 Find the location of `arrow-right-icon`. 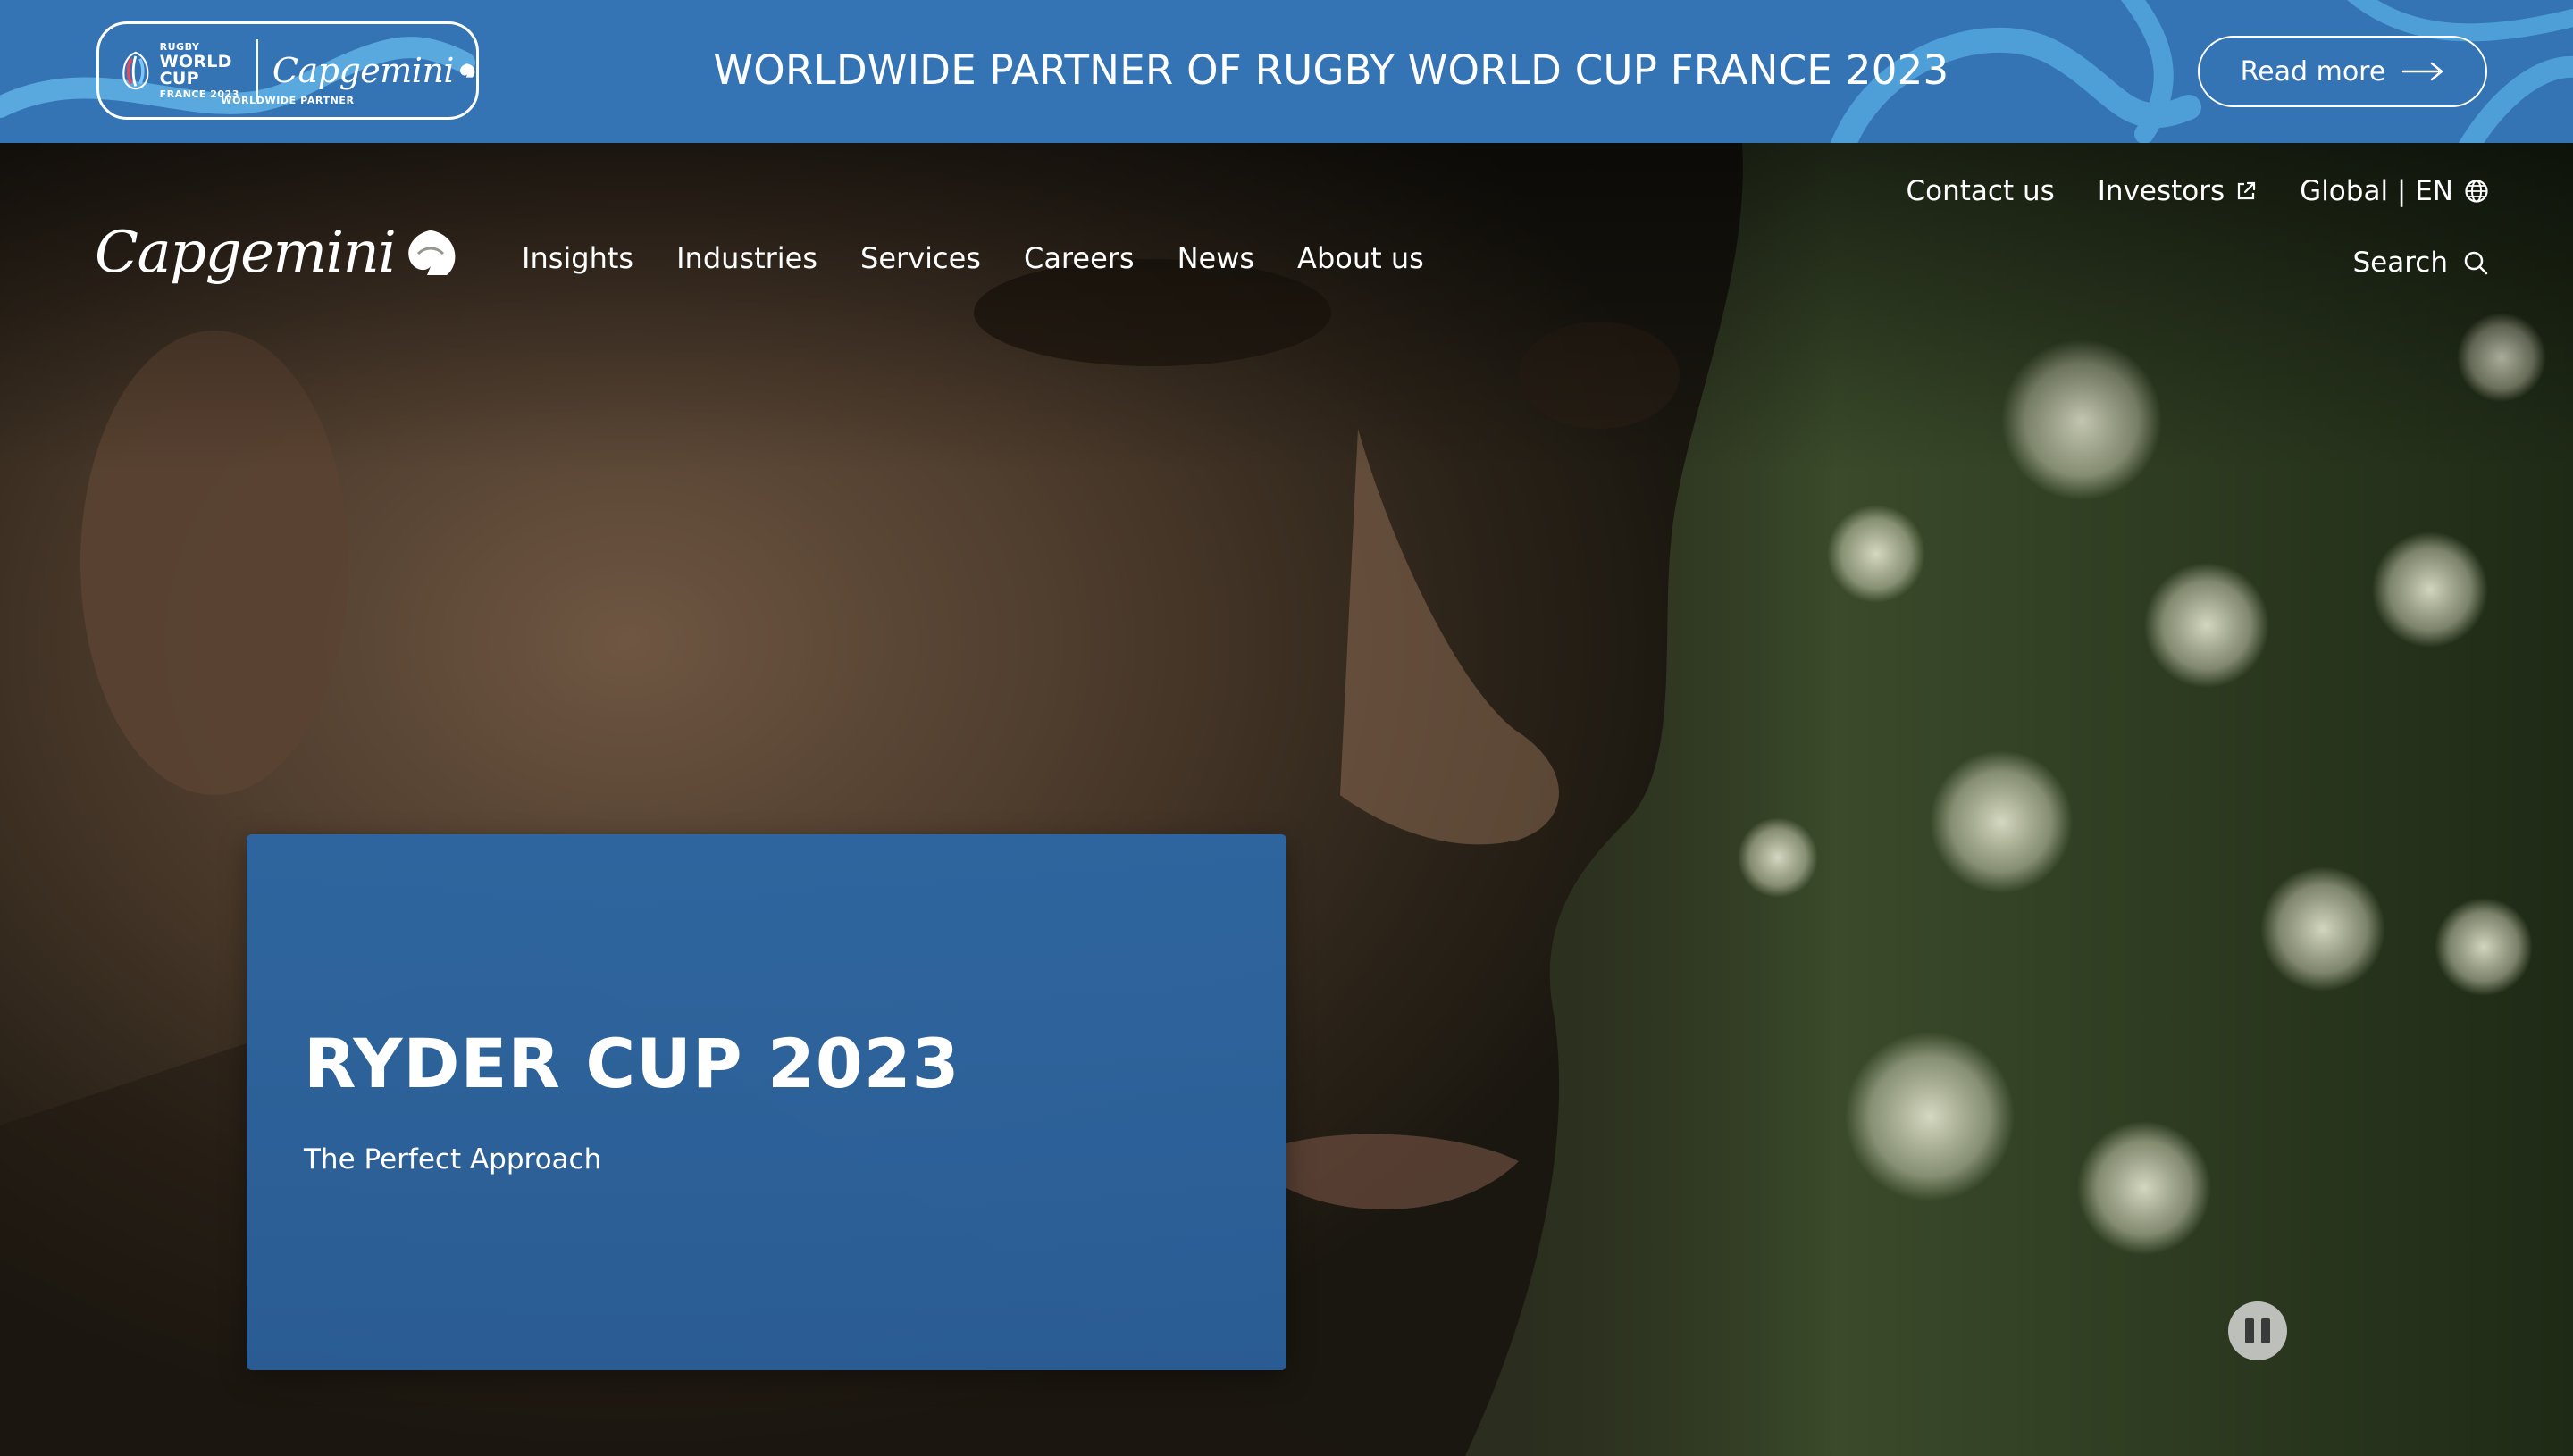

arrow-right-icon is located at coordinates (2422, 71).